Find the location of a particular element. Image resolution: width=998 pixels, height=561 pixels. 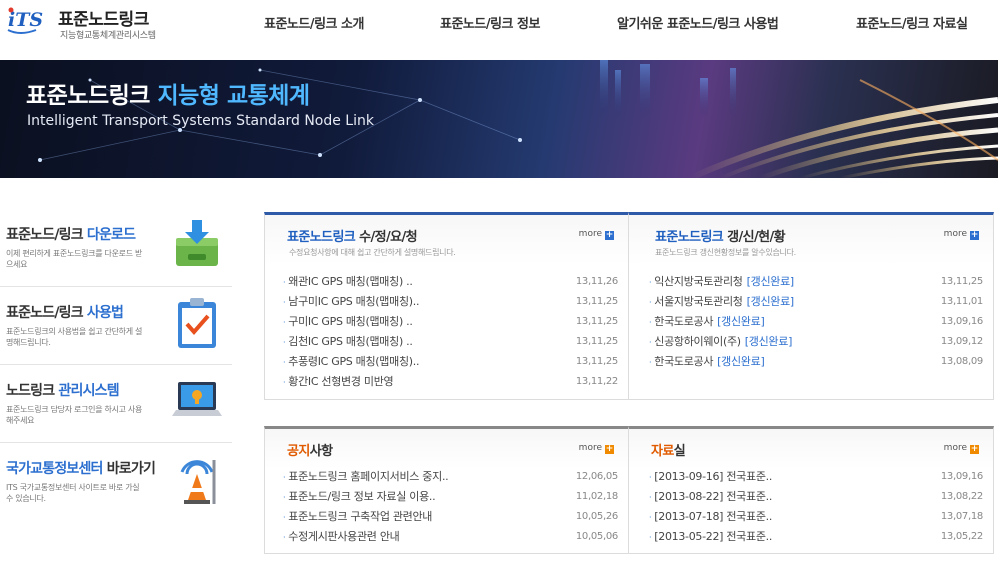

quick-title-highlight: 다운로드 is located at coordinates (111, 235).